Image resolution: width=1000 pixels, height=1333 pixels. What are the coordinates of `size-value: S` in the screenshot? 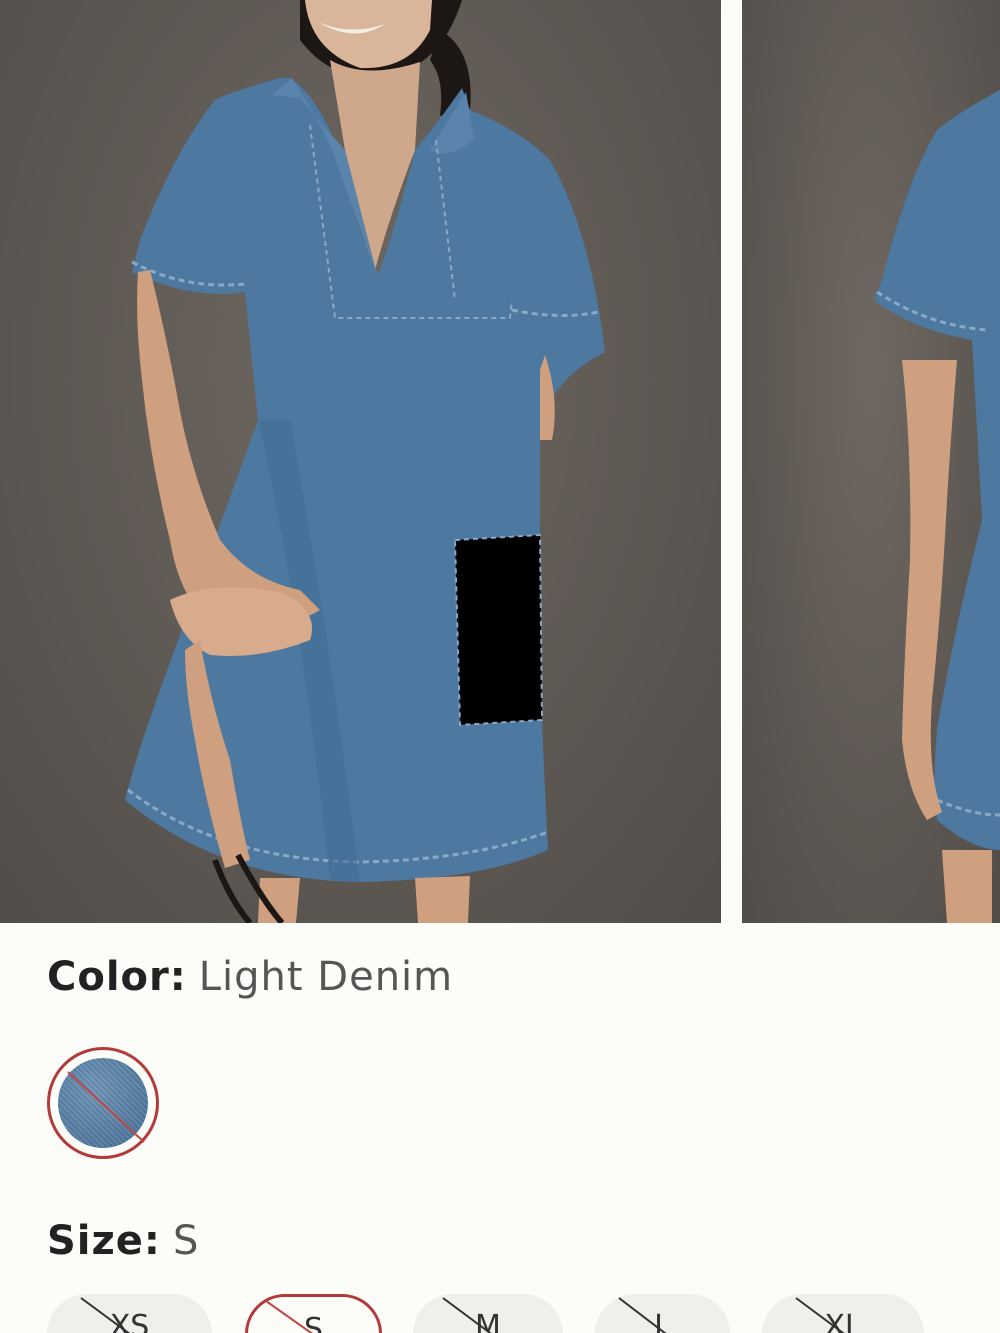 It's located at (186, 1241).